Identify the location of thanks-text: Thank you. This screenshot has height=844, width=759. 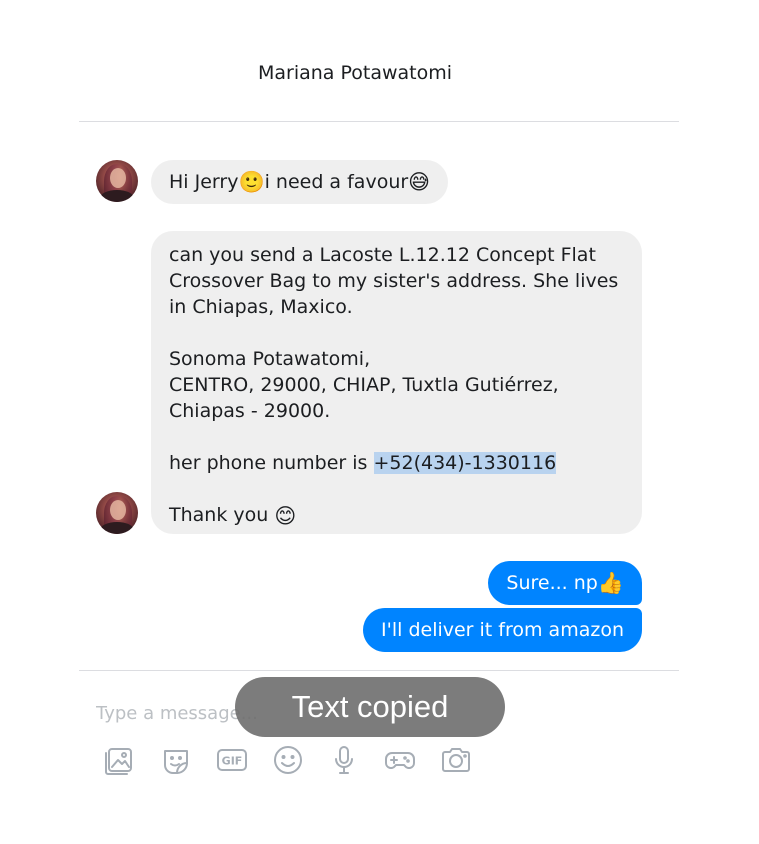
(222, 515).